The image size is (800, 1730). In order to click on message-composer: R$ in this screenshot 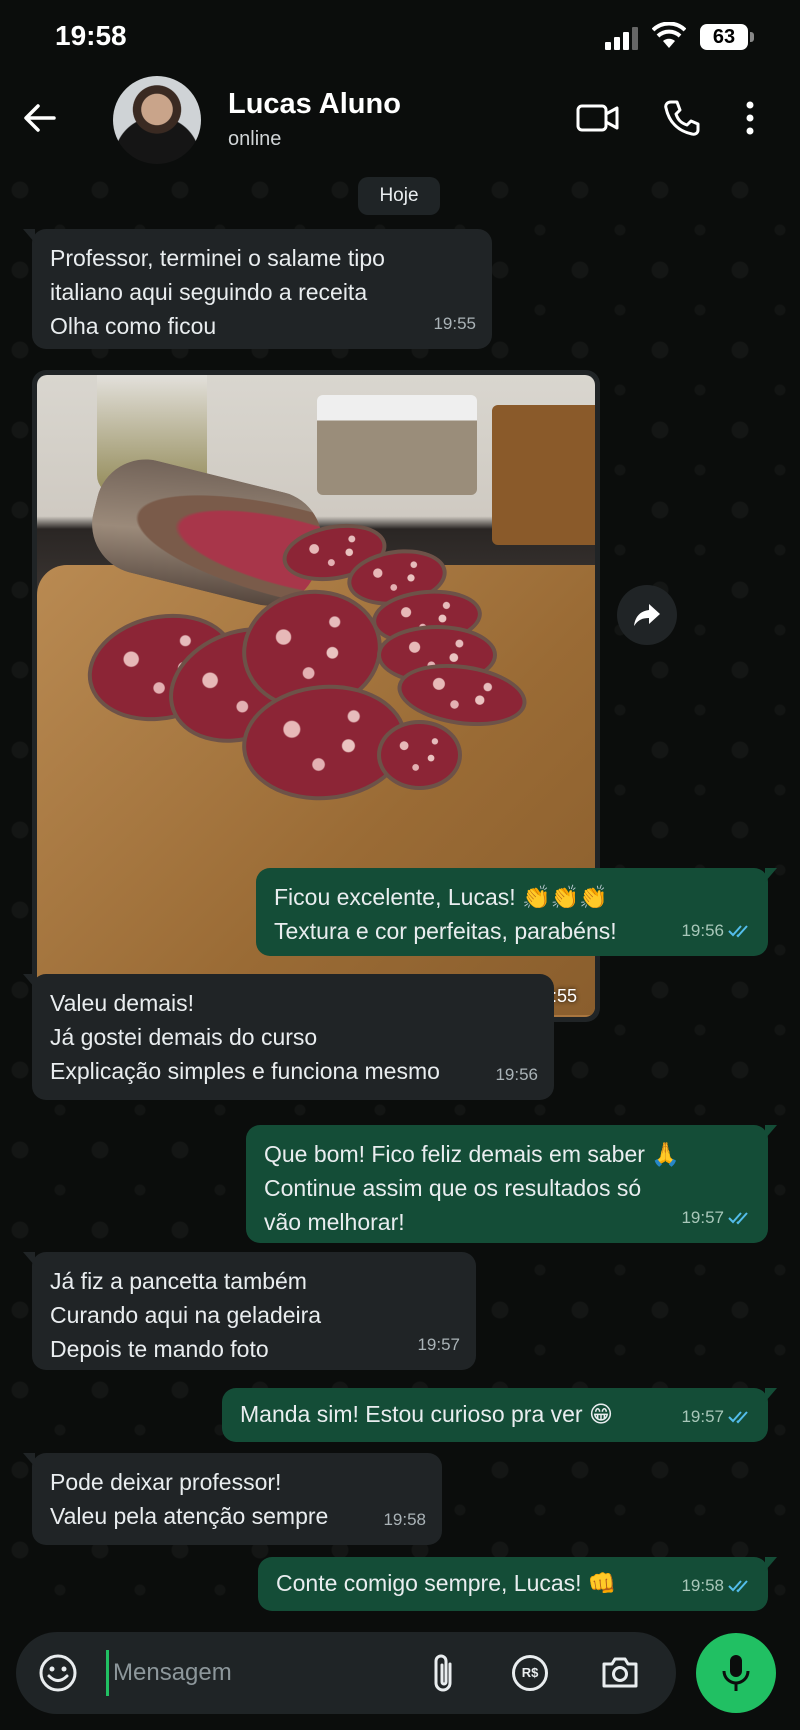, I will do `click(346, 1673)`.